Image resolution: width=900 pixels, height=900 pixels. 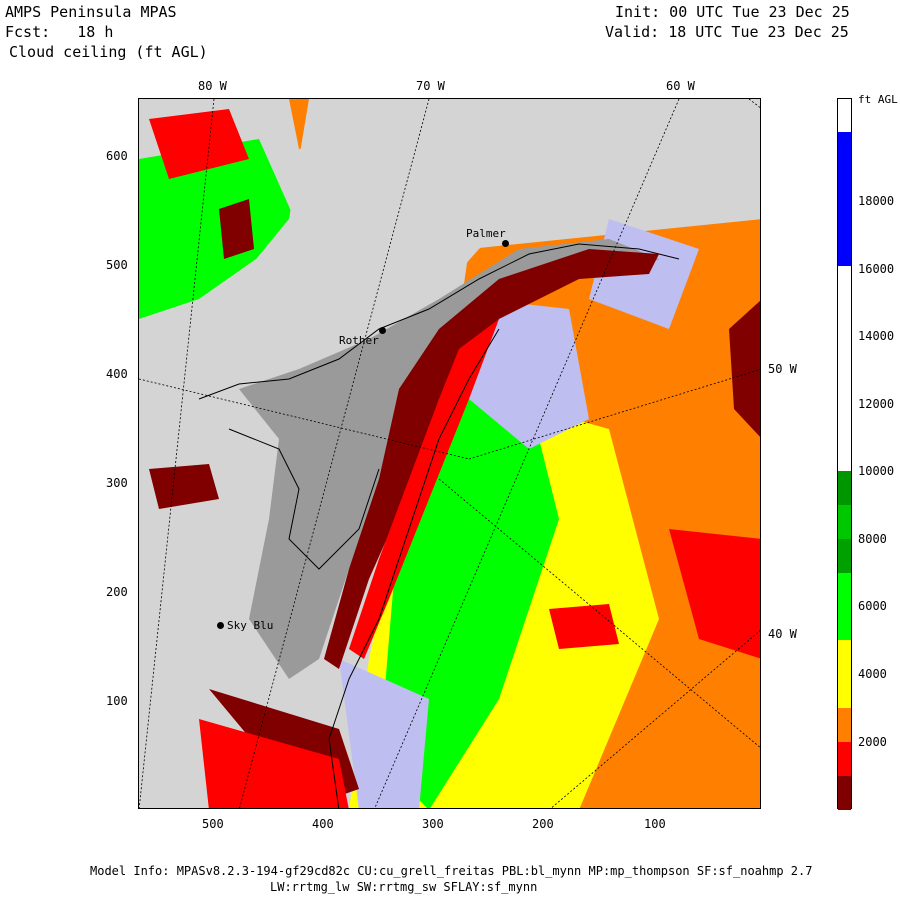 What do you see at coordinates (404, 887) in the screenshot?
I see `model-info-line2: LW:rrtmg_lw SW:rrtmg_sw SFLAY:sf_mynn` at bounding box center [404, 887].